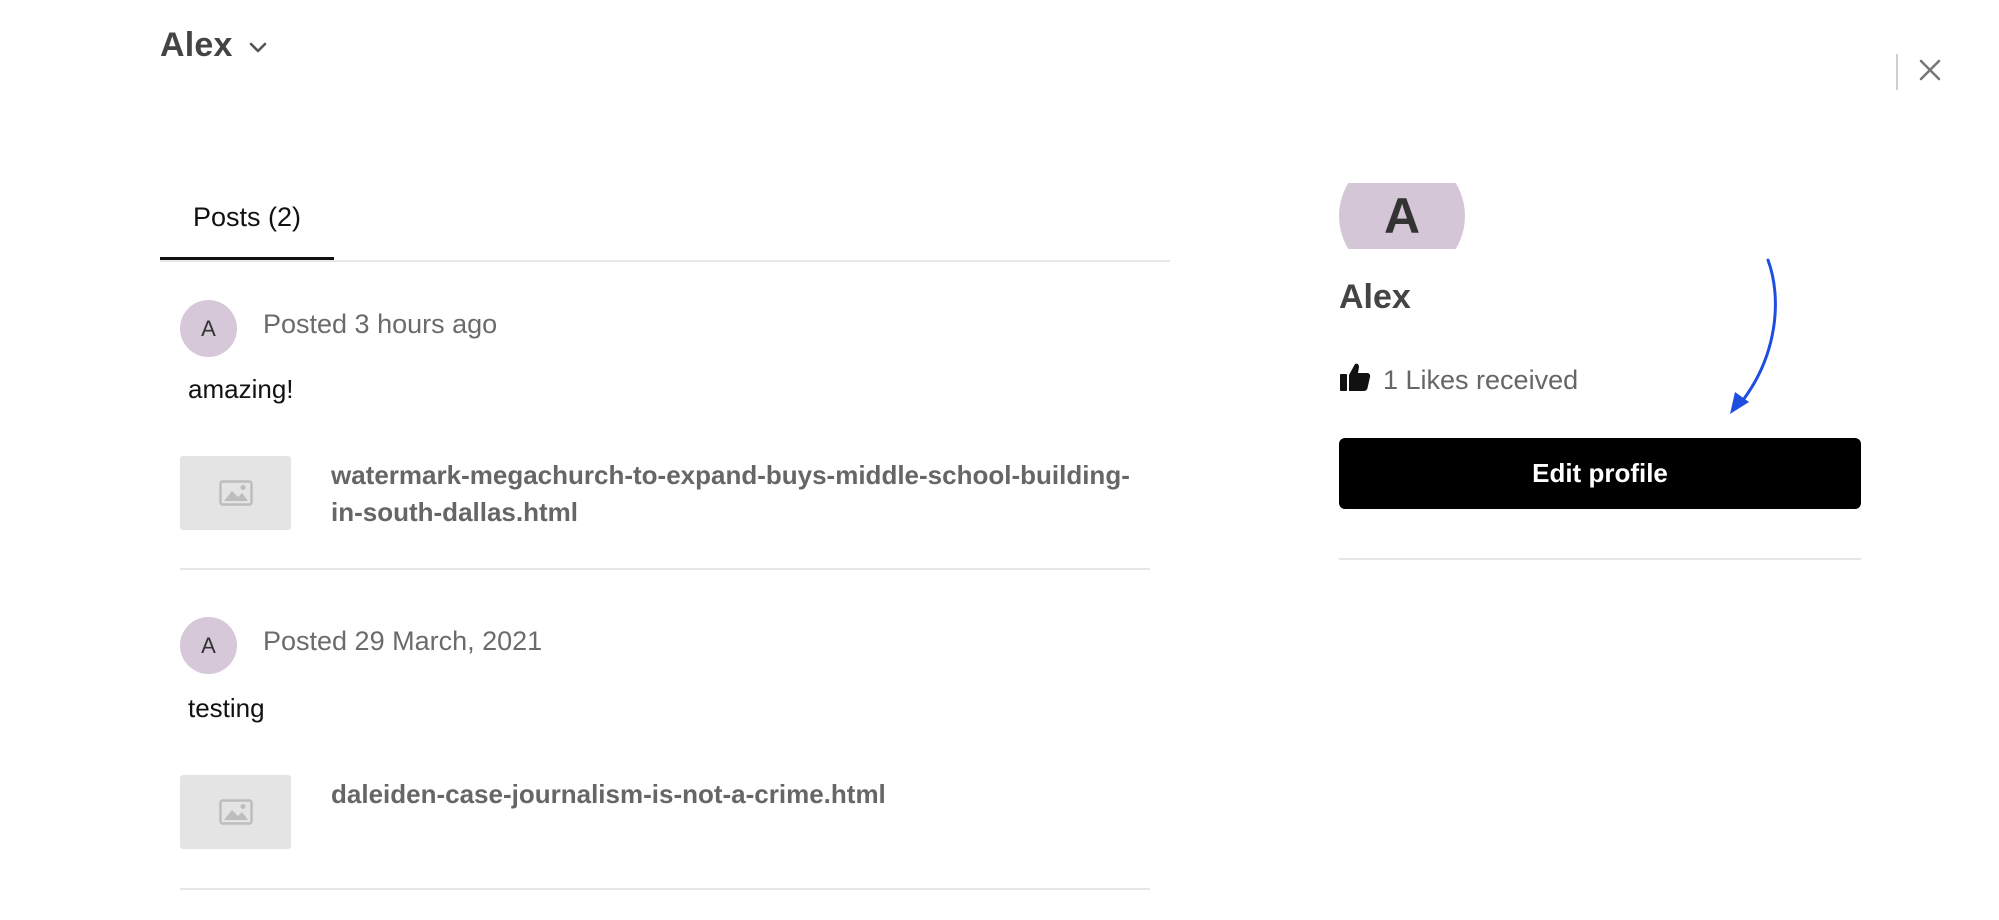 The image size is (1999, 920). What do you see at coordinates (665, 225) in the screenshot?
I see `profile-tabs: Posts (2)` at bounding box center [665, 225].